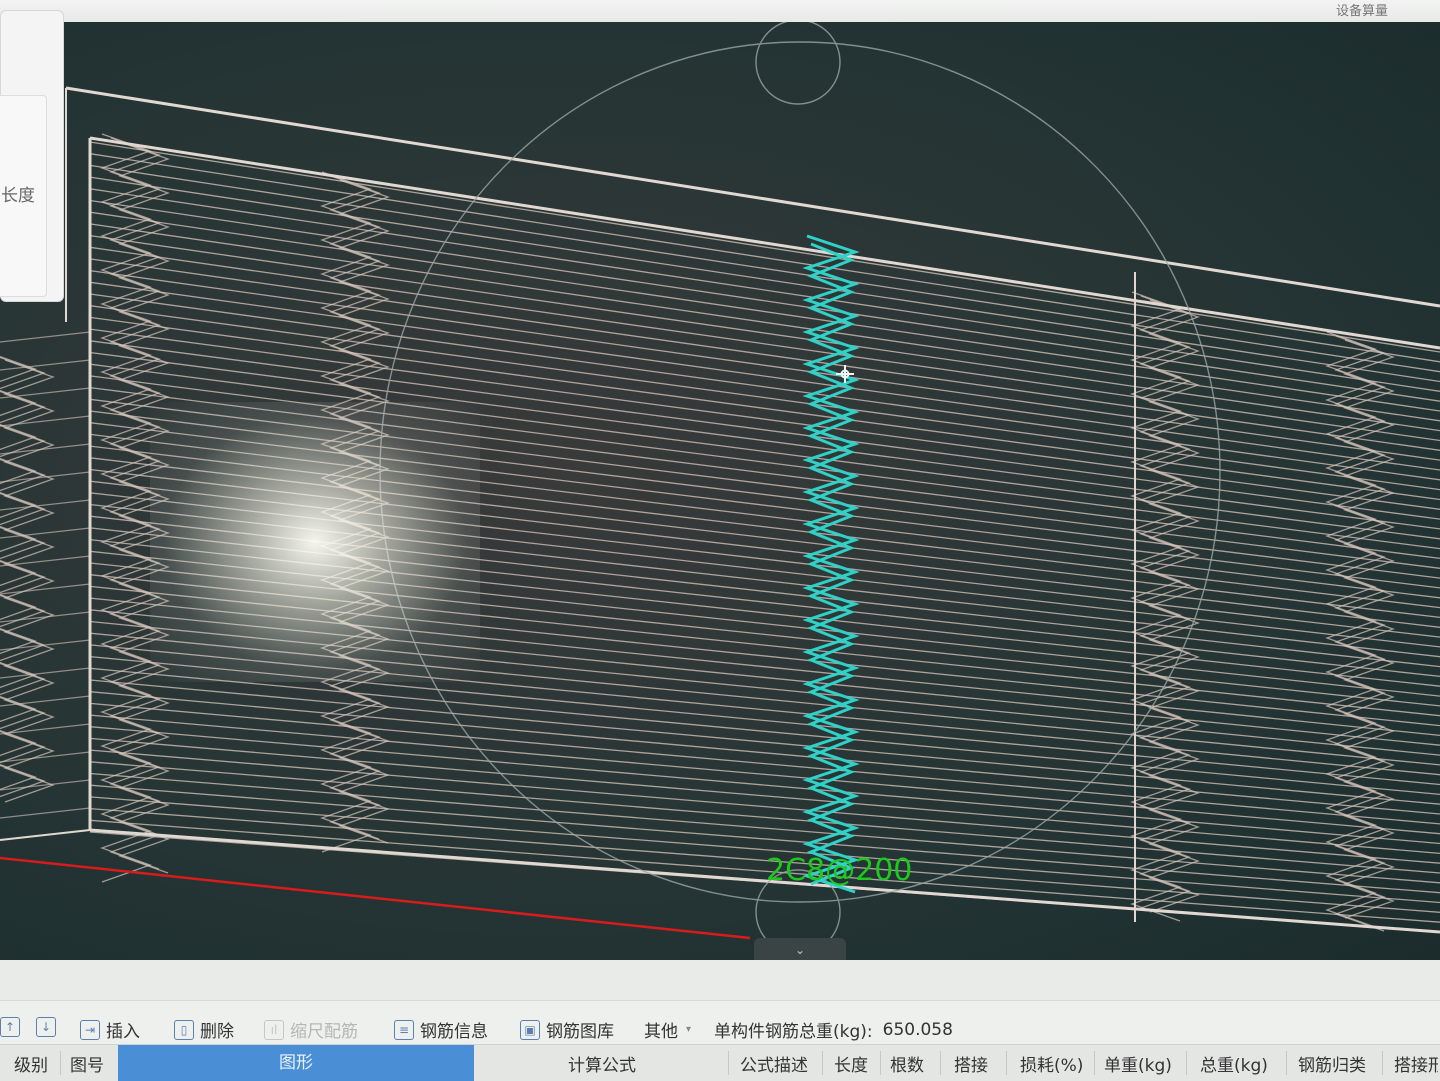  What do you see at coordinates (18, 196) in the screenshot?
I see `length-label: 长度` at bounding box center [18, 196].